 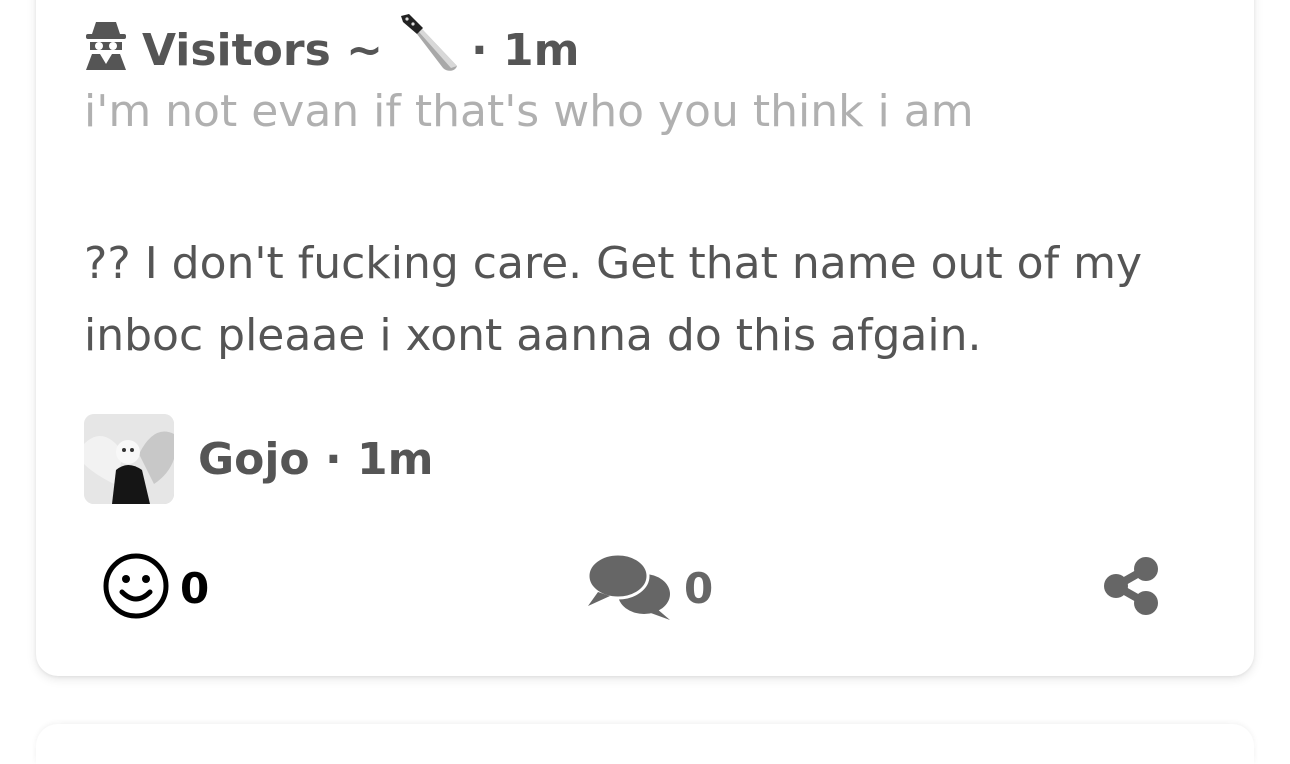 What do you see at coordinates (699, 588) in the screenshot?
I see `comments-count: 0` at bounding box center [699, 588].